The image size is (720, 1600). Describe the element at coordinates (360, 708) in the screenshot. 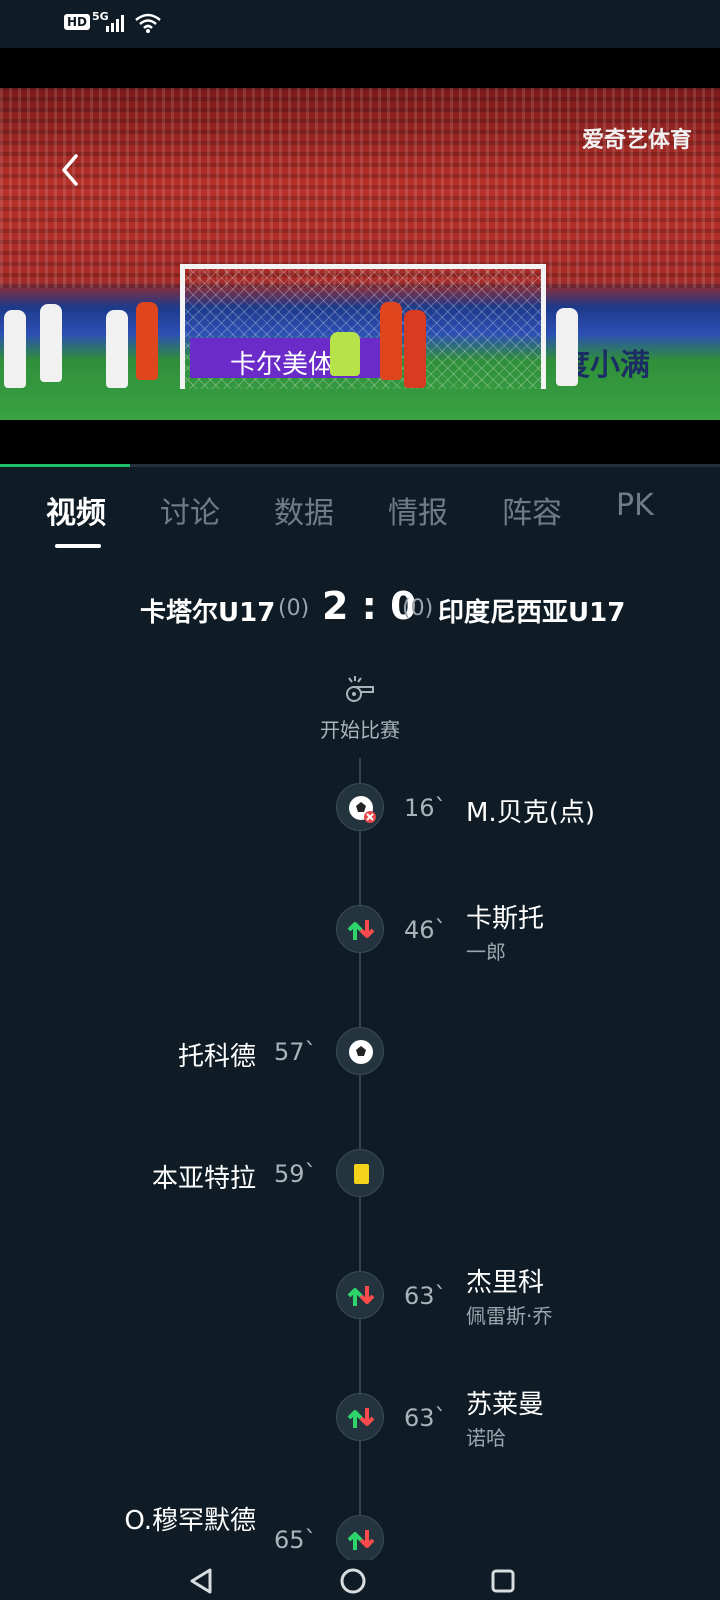

I see `kickoff-marker: 开始比赛` at that location.